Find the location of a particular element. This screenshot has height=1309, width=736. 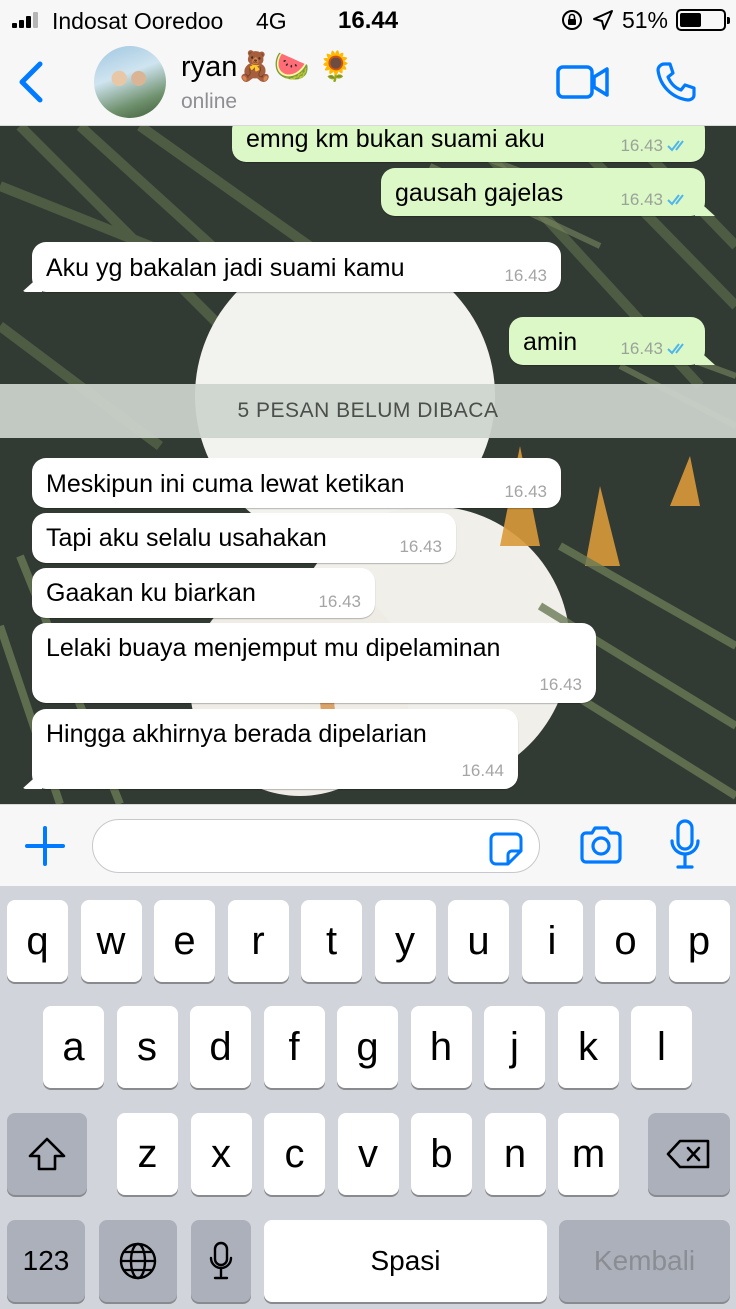

key-d: d is located at coordinates (220, 1047).